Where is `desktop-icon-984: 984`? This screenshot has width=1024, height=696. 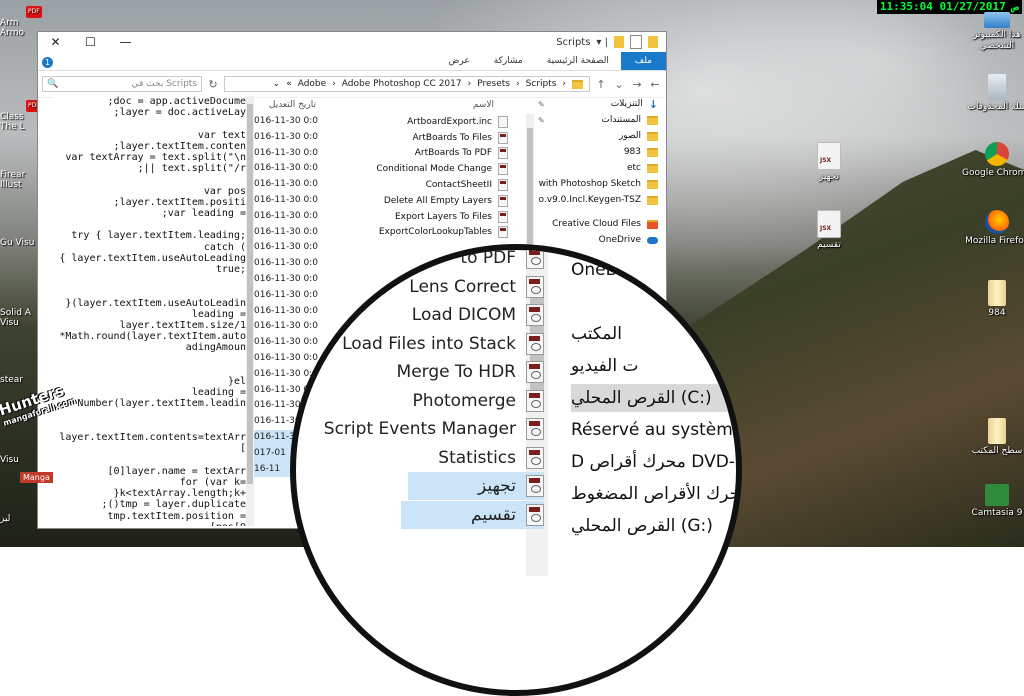 desktop-icon-984: 984 is located at coordinates (993, 299).